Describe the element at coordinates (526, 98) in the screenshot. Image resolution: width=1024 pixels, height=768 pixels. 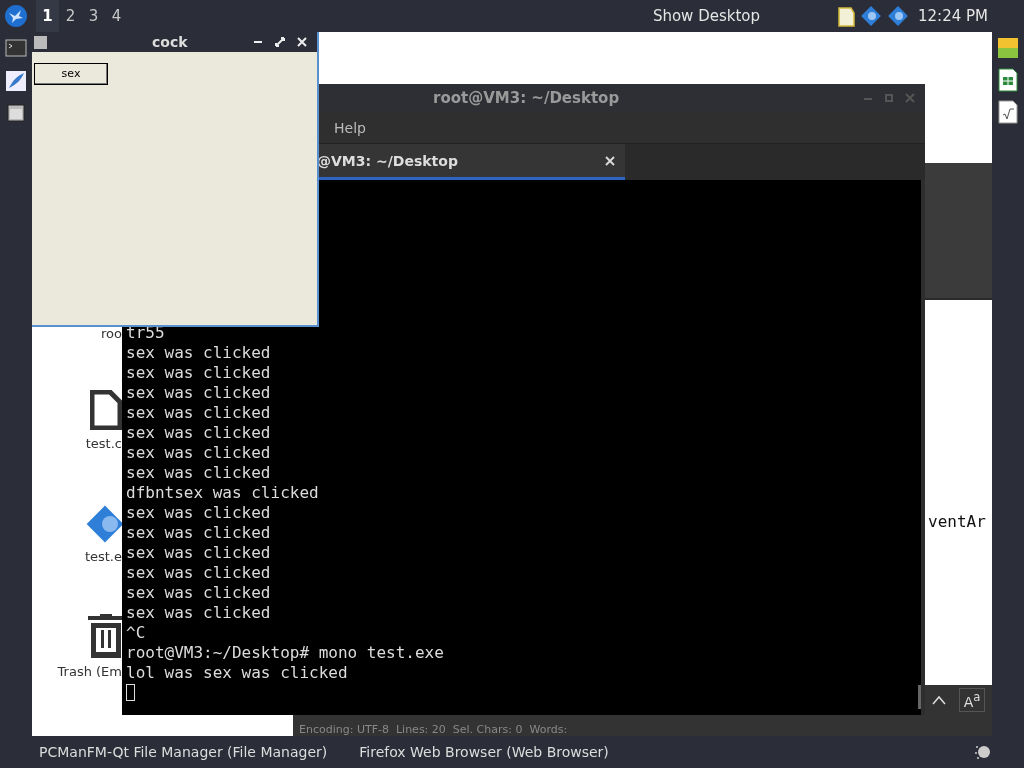
I see `window-title: root@VM3: ~/Desktop` at that location.